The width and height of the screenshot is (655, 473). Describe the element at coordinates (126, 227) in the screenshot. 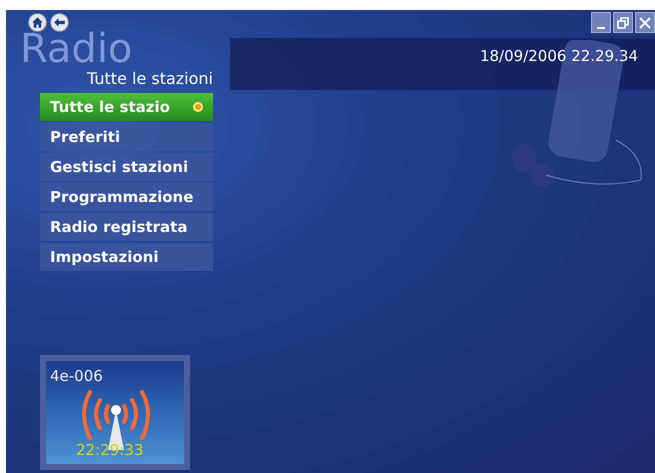

I see `menu-item: Radio registrata` at that location.